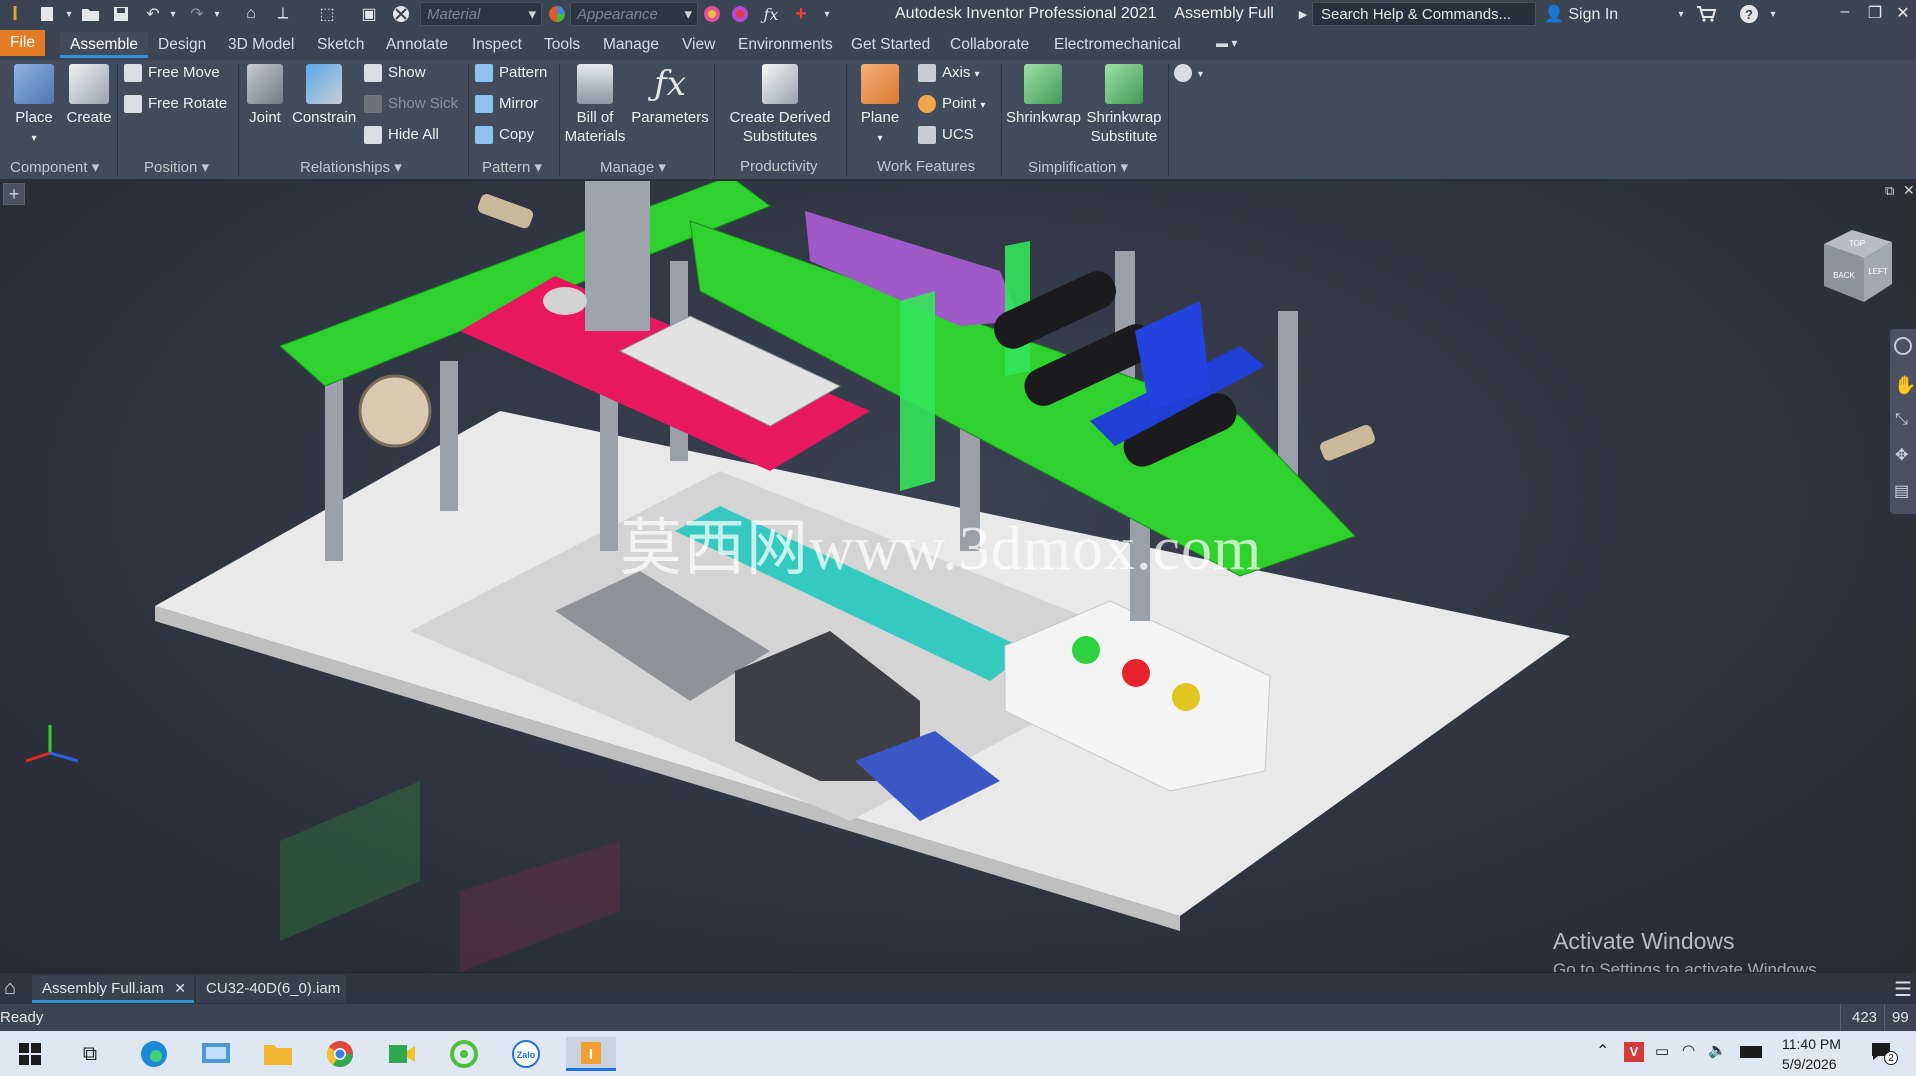 Image resolution: width=1916 pixels, height=1076 pixels. Describe the element at coordinates (401, 135) in the screenshot. I see `hide-all-button: Hide All` at that location.